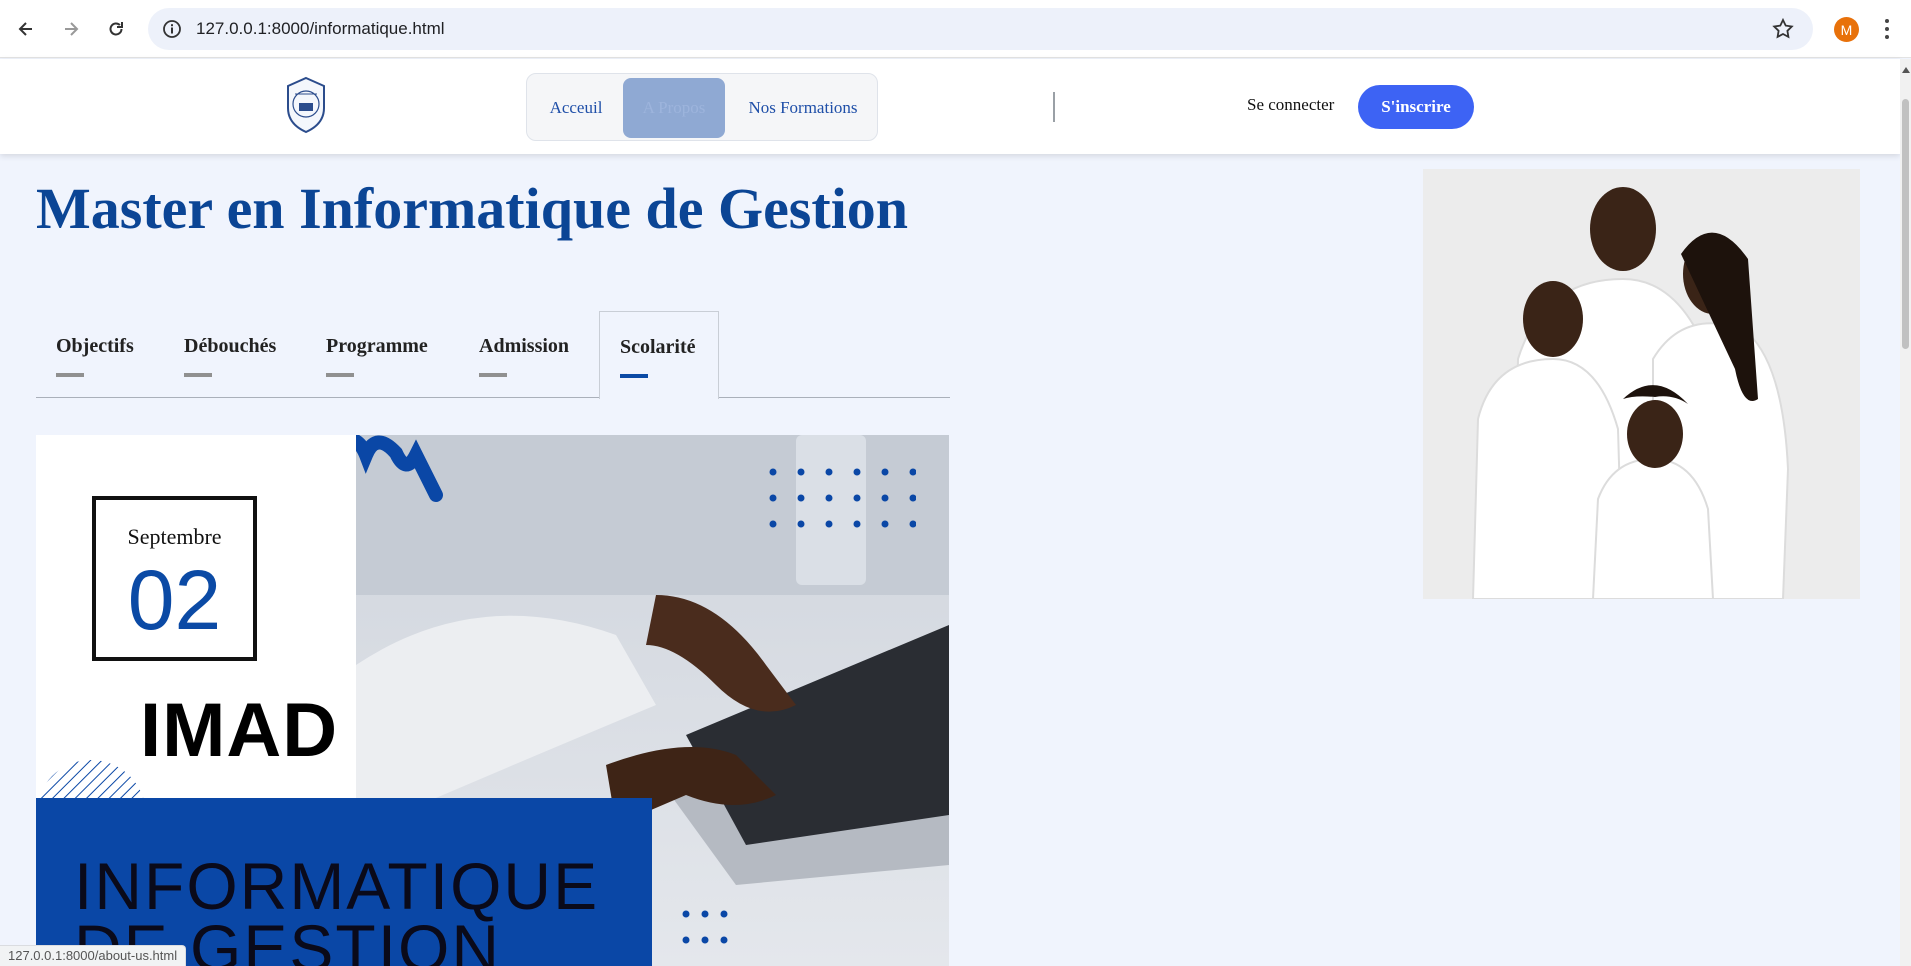 This screenshot has height=966, width=1911. What do you see at coordinates (172, 29) in the screenshot?
I see `site-info-icon` at bounding box center [172, 29].